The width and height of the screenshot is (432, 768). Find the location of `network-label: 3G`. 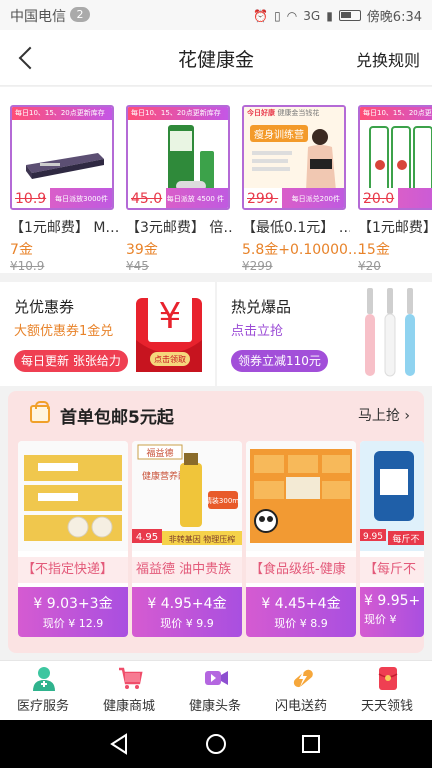

network-label: 3G is located at coordinates (312, 15).